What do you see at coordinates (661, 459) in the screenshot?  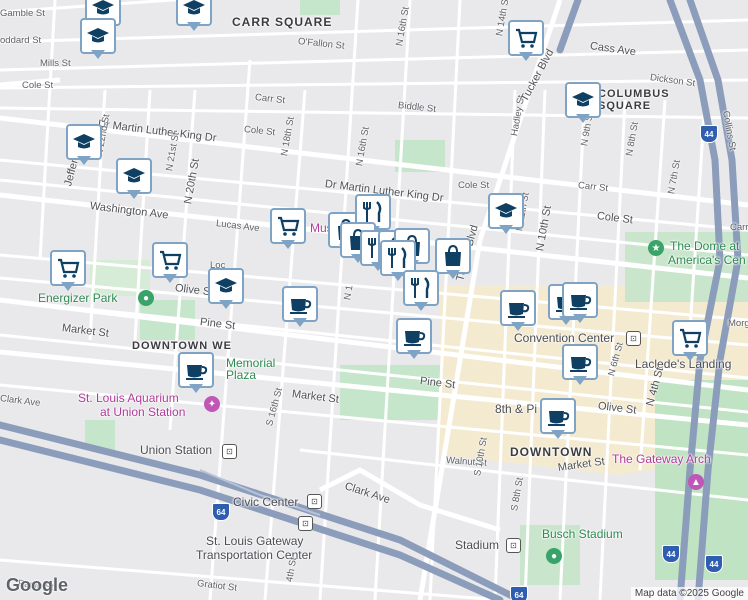 I see `poi-label: The Gateway Arch` at bounding box center [661, 459].